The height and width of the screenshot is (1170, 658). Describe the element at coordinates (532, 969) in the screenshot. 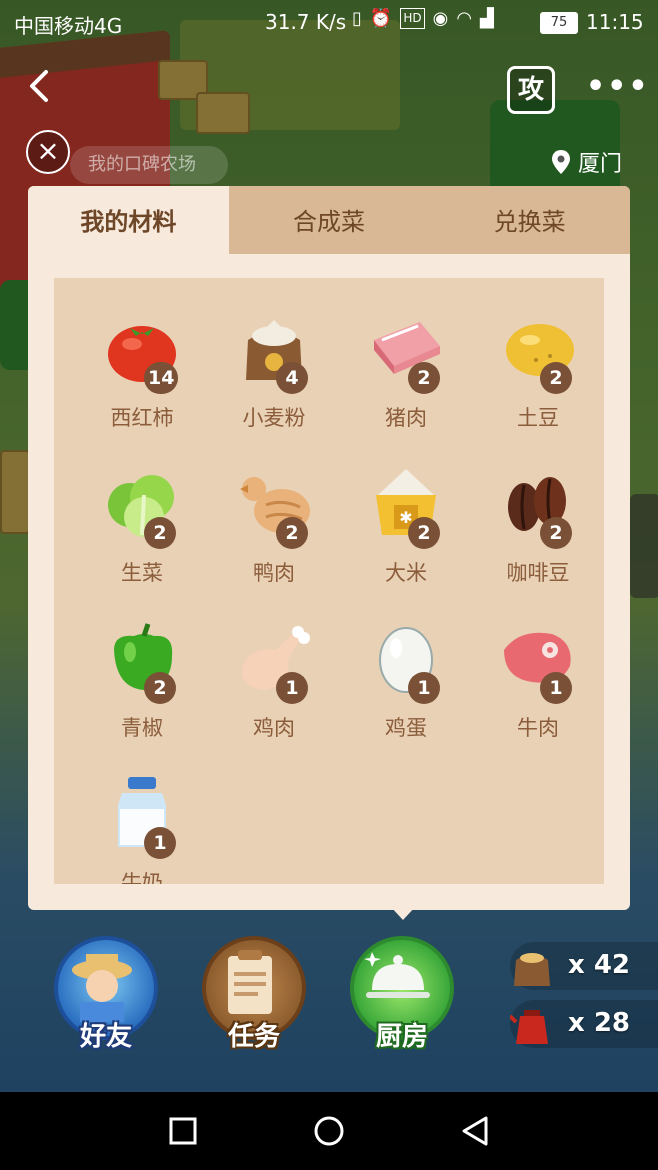

I see `flour-sack-icon` at that location.